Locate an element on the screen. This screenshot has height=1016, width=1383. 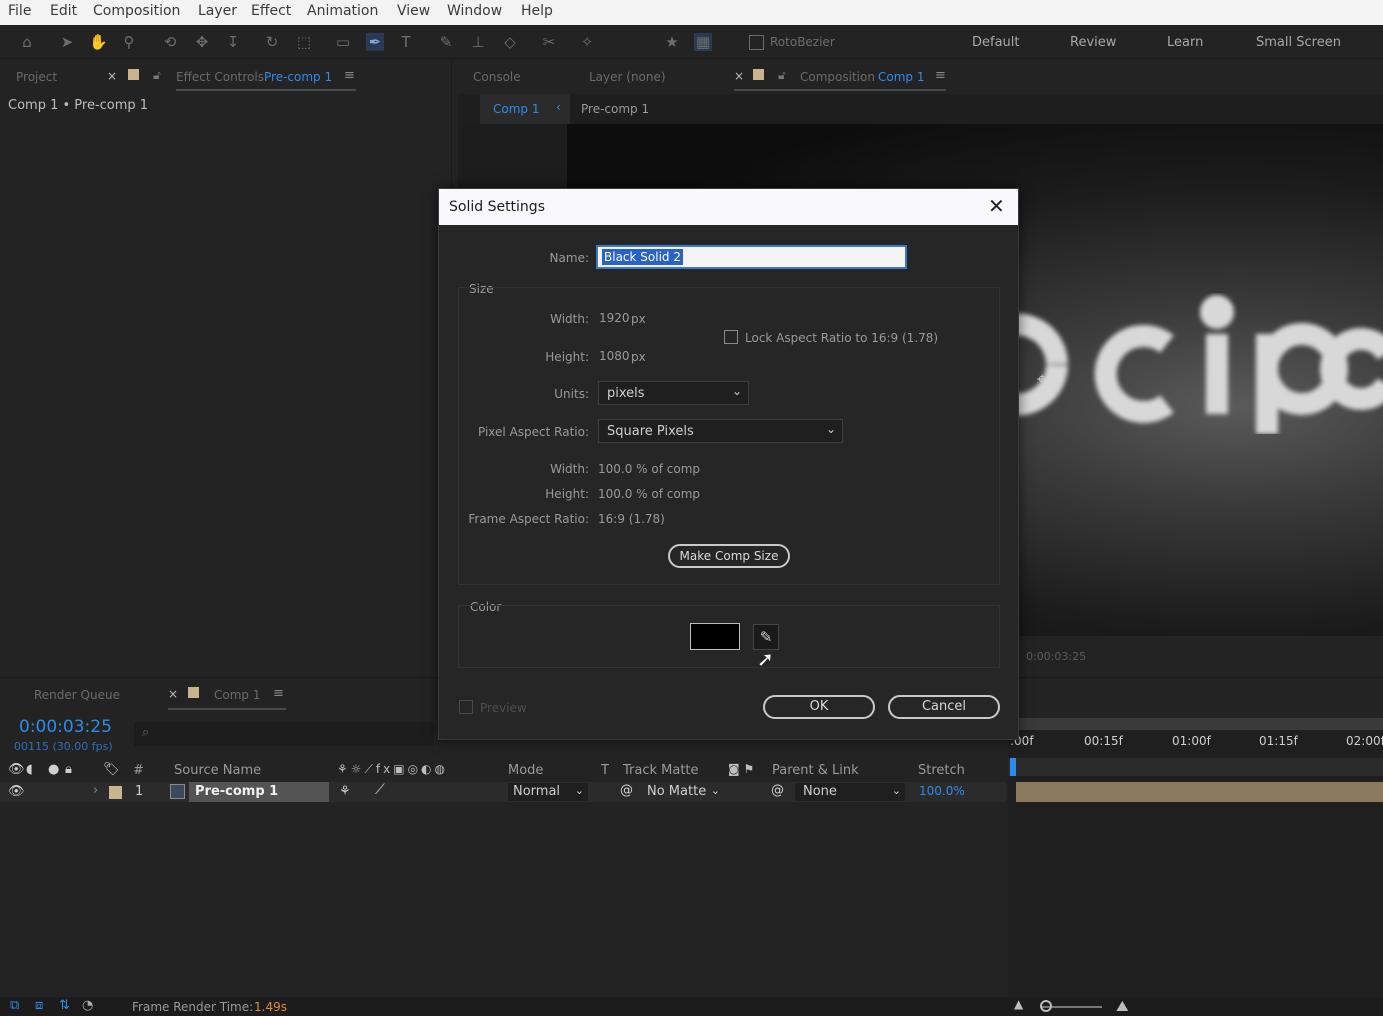
eraser-tool-icon: ◇ is located at coordinates (510, 42).